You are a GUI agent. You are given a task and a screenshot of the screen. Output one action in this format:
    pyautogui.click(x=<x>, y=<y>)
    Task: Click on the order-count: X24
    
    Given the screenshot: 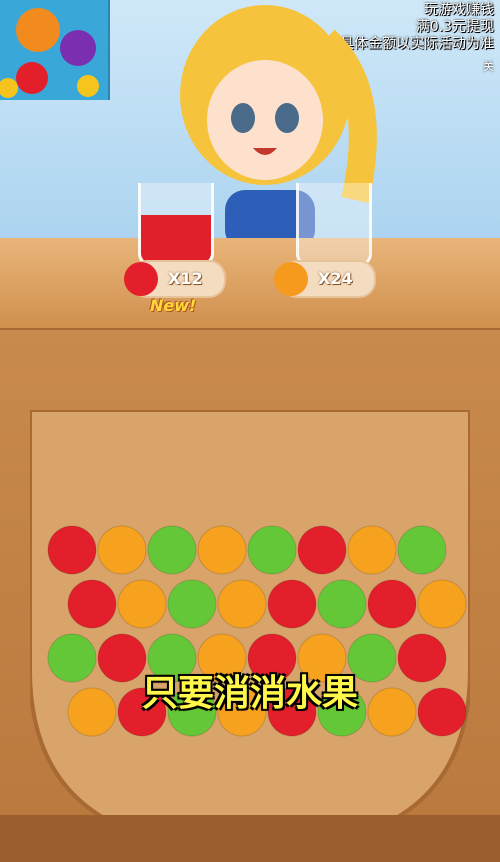 What is the action you would take?
    pyautogui.click(x=335, y=278)
    